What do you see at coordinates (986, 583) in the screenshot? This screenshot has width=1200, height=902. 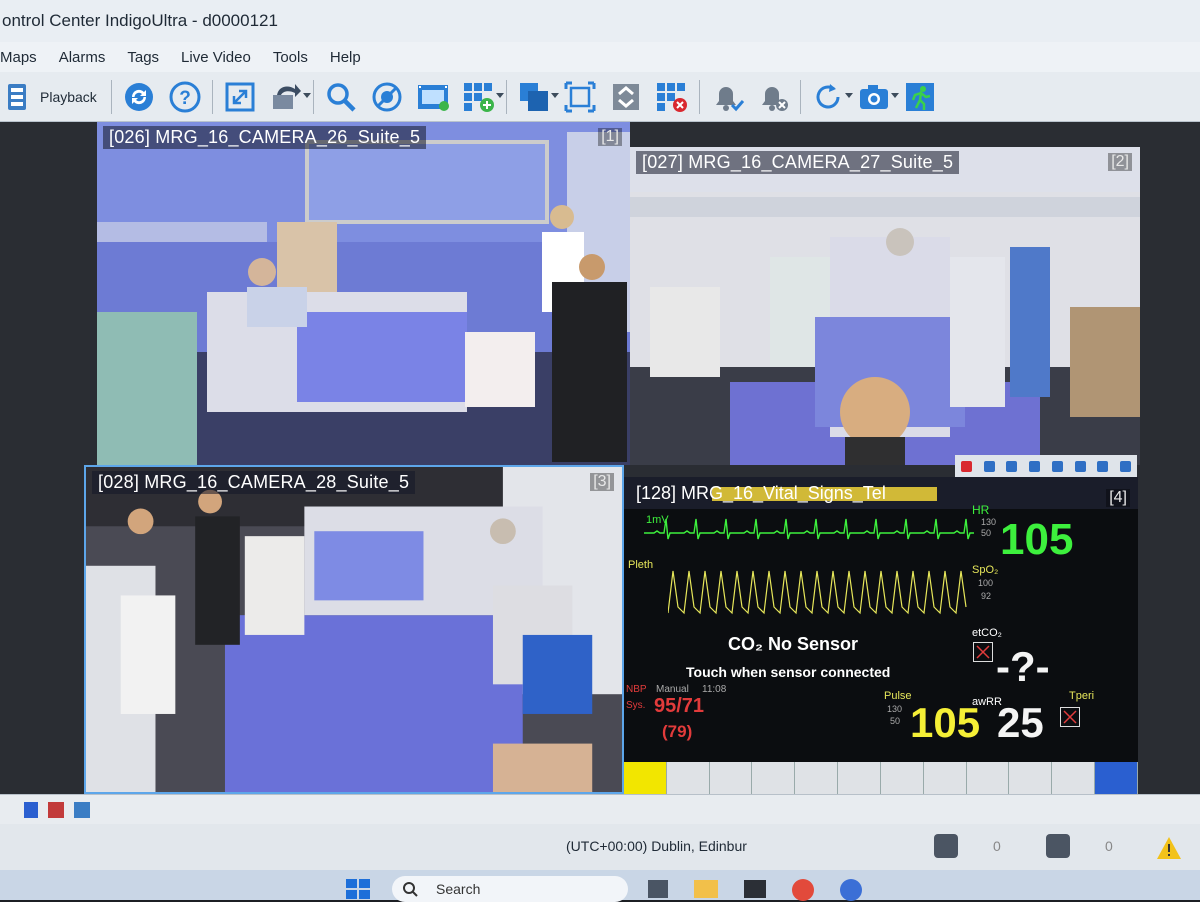 I see `spo2-limit-high: 100` at bounding box center [986, 583].